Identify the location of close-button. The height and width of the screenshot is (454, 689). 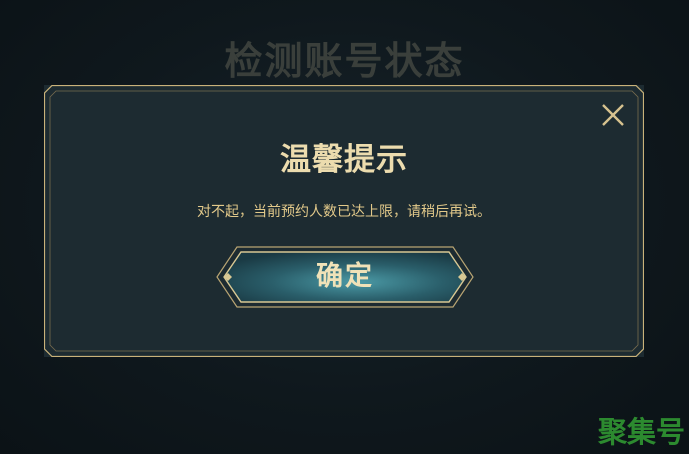
(613, 115).